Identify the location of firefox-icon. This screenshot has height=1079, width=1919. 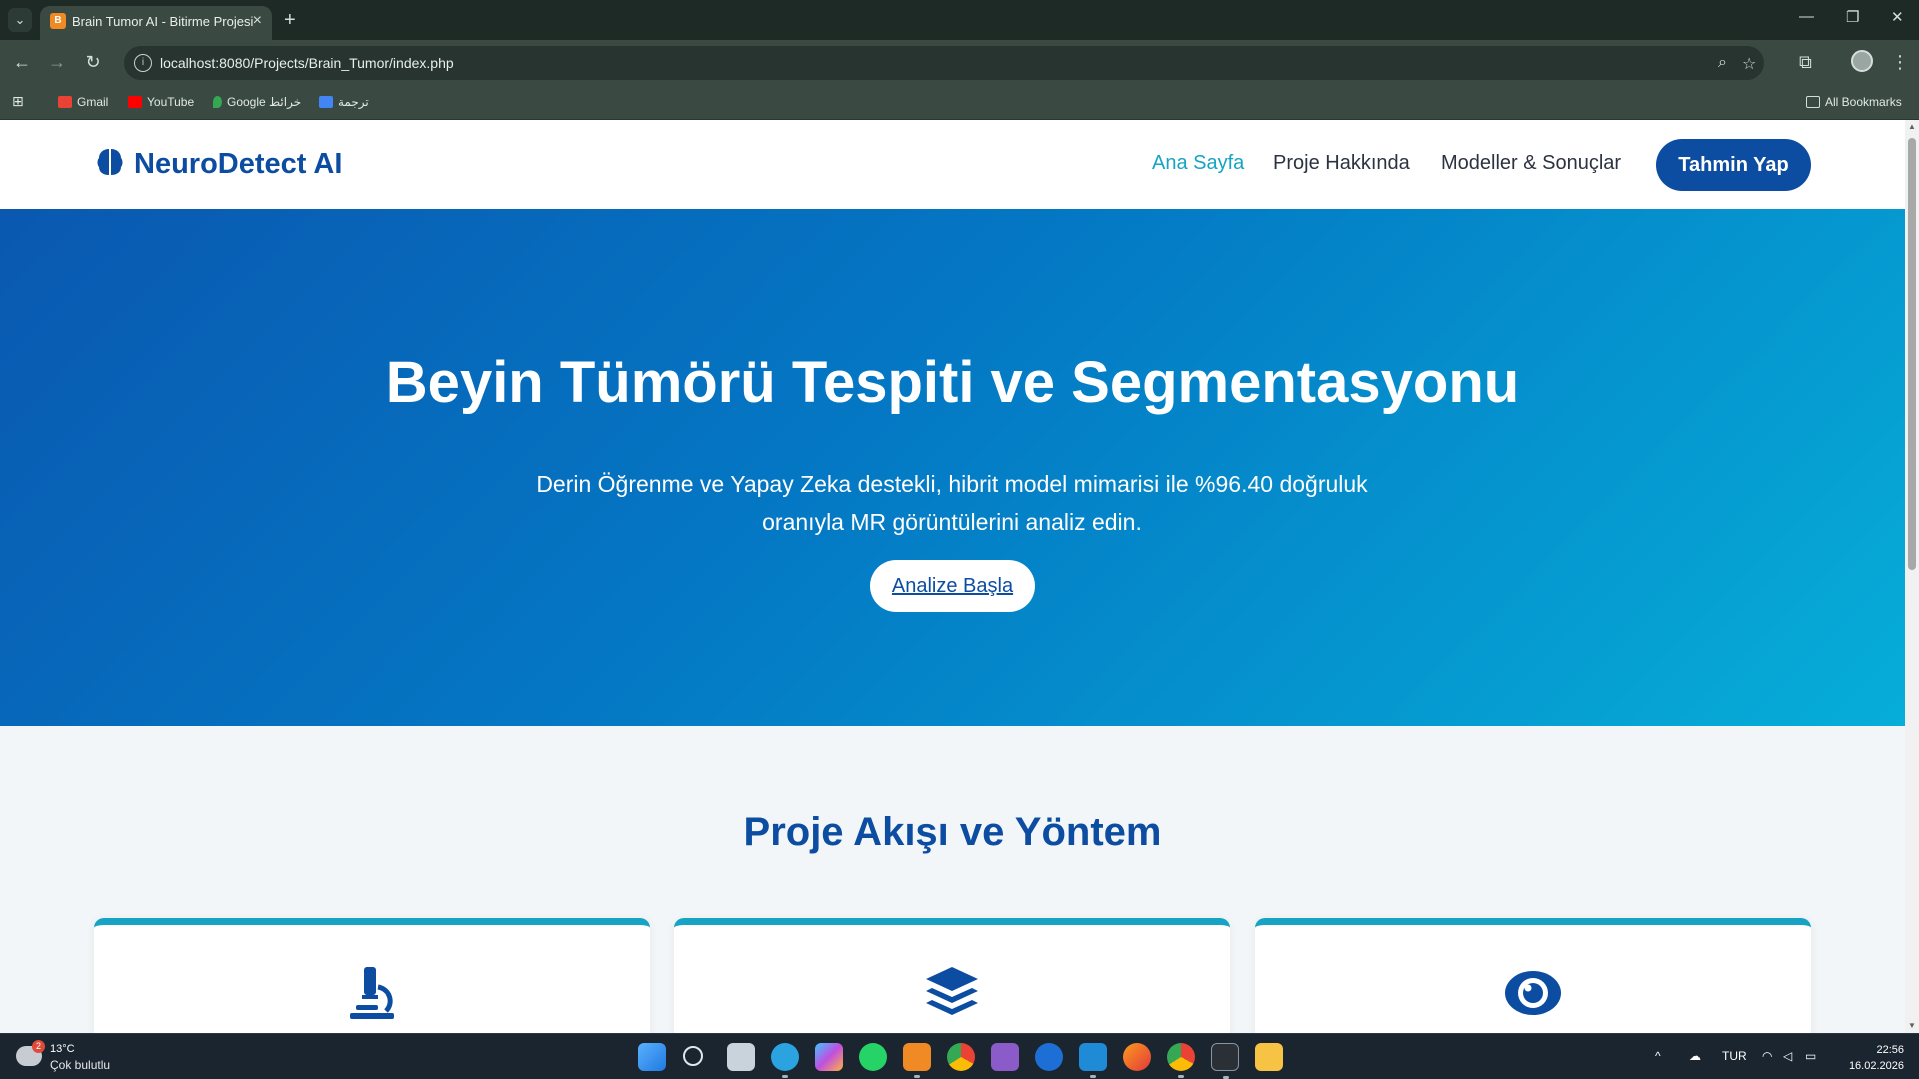
(1137, 1057).